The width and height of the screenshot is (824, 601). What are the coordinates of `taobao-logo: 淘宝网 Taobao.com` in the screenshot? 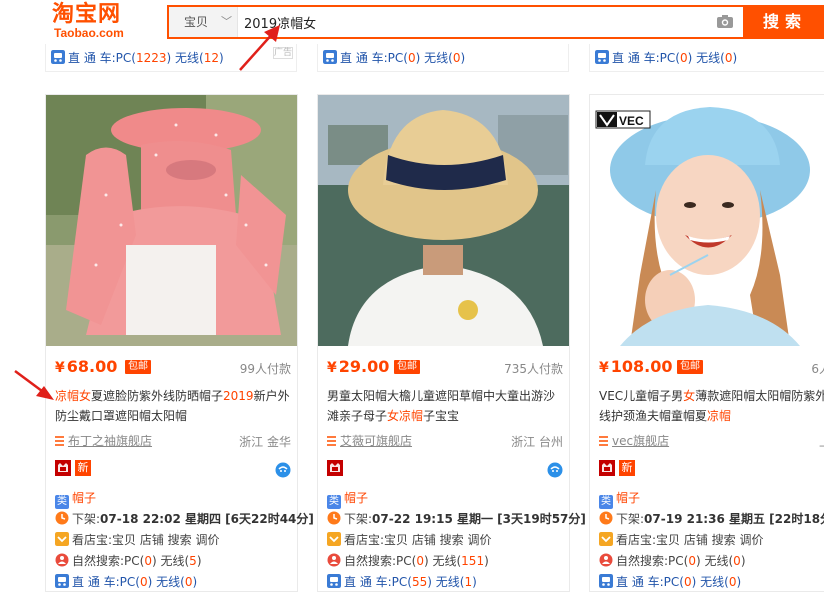 It's located at (102, 23).